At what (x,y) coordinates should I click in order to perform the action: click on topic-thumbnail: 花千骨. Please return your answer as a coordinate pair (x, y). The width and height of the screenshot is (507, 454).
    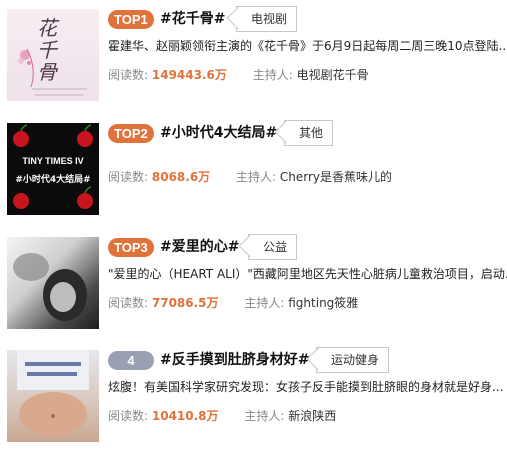
    Looking at the image, I should click on (53, 55).